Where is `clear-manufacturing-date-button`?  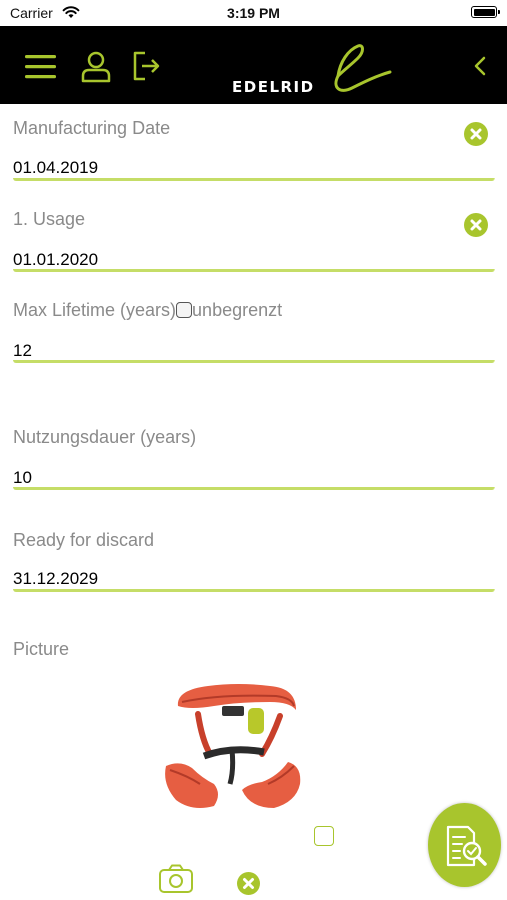
clear-manufacturing-date-button is located at coordinates (476, 134).